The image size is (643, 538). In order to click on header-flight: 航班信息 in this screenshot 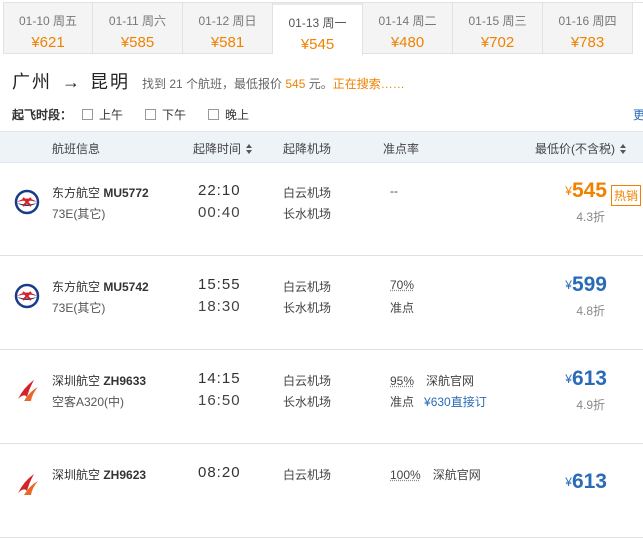, I will do `click(76, 149)`.